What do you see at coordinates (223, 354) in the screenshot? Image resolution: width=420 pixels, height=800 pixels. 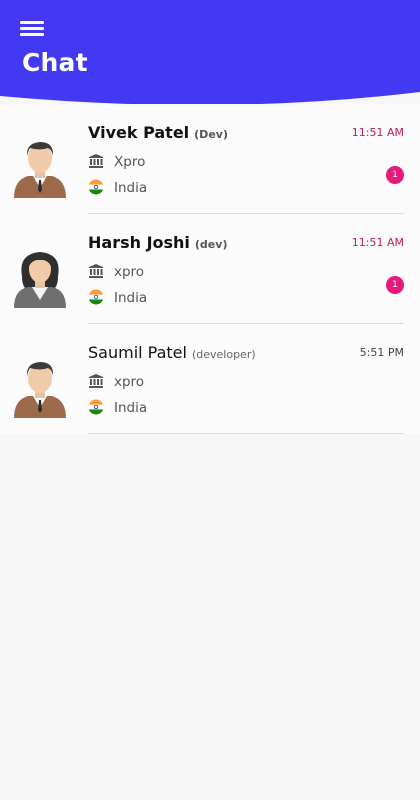 I see `contact-role: (developer)` at bounding box center [223, 354].